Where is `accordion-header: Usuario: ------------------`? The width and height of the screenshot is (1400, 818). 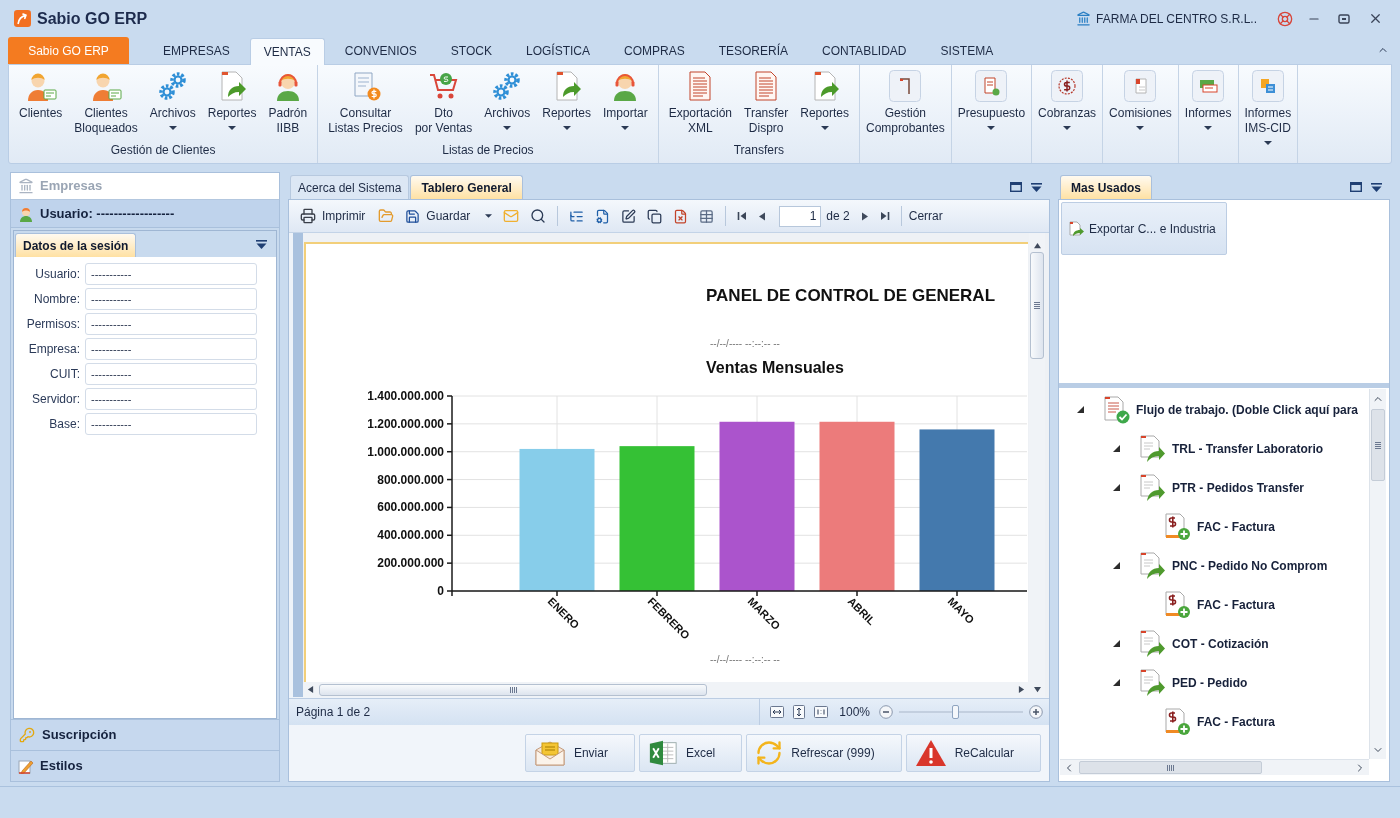
accordion-header: Usuario: ------------------ is located at coordinates (145, 214).